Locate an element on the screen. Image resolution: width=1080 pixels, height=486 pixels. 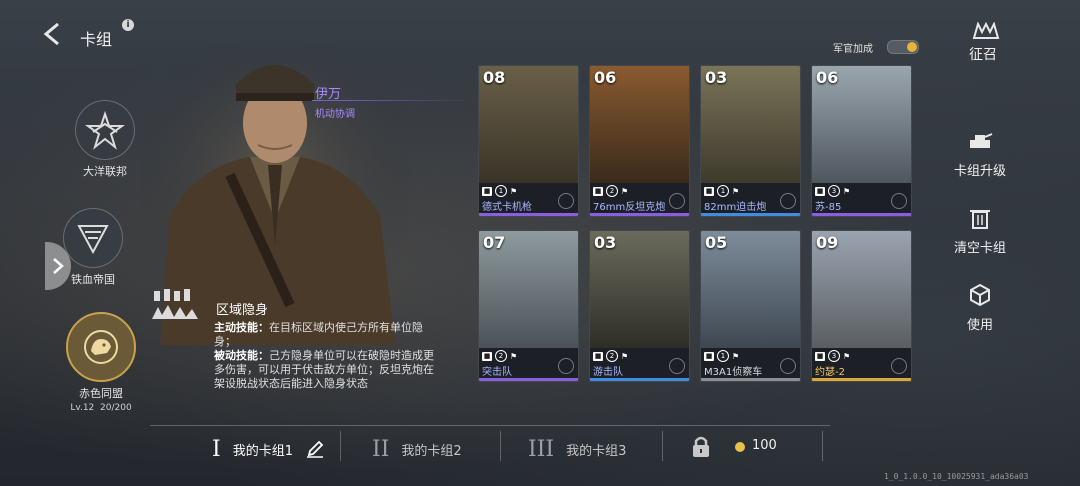
recruit-button: 征召 is located at coordinates (1015, 42).